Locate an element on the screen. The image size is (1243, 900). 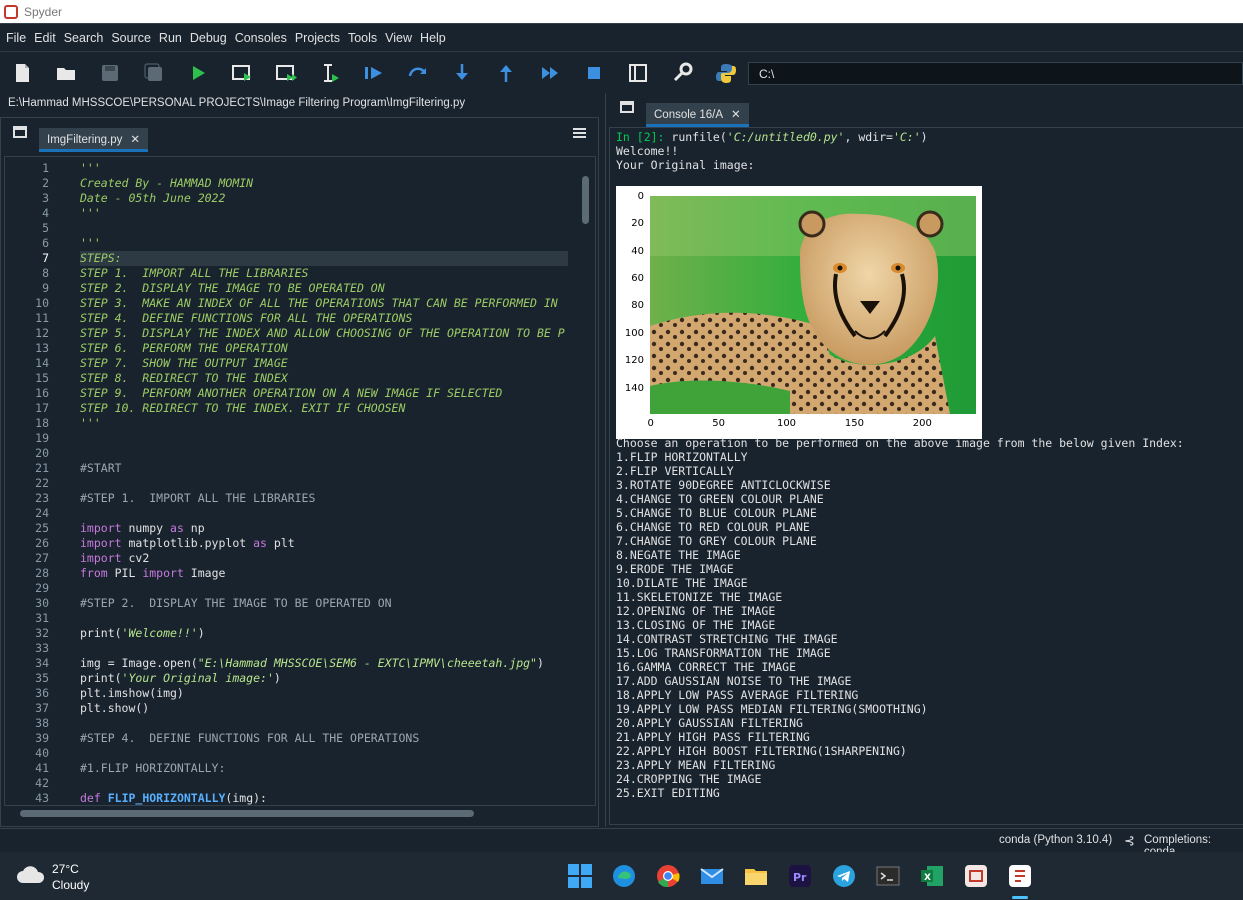
menu-tools: Tools is located at coordinates (362, 38).